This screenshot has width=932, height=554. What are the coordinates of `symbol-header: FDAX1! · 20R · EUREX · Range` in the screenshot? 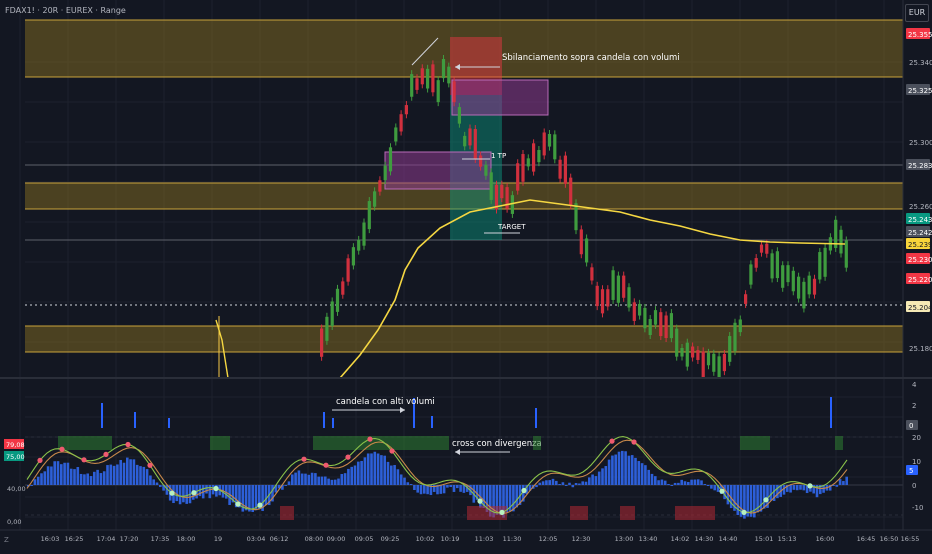 It's located at (65, 10).